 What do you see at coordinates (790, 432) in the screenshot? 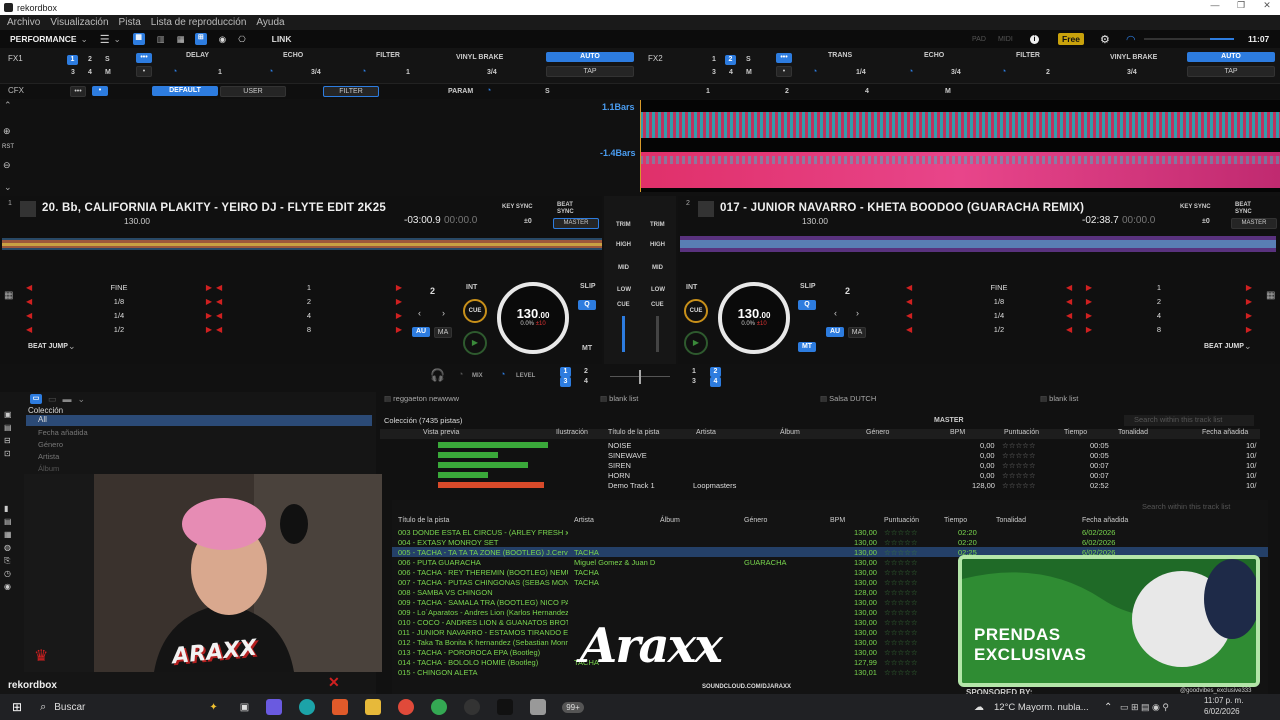
I see `col-album: Álbum` at bounding box center [790, 432].